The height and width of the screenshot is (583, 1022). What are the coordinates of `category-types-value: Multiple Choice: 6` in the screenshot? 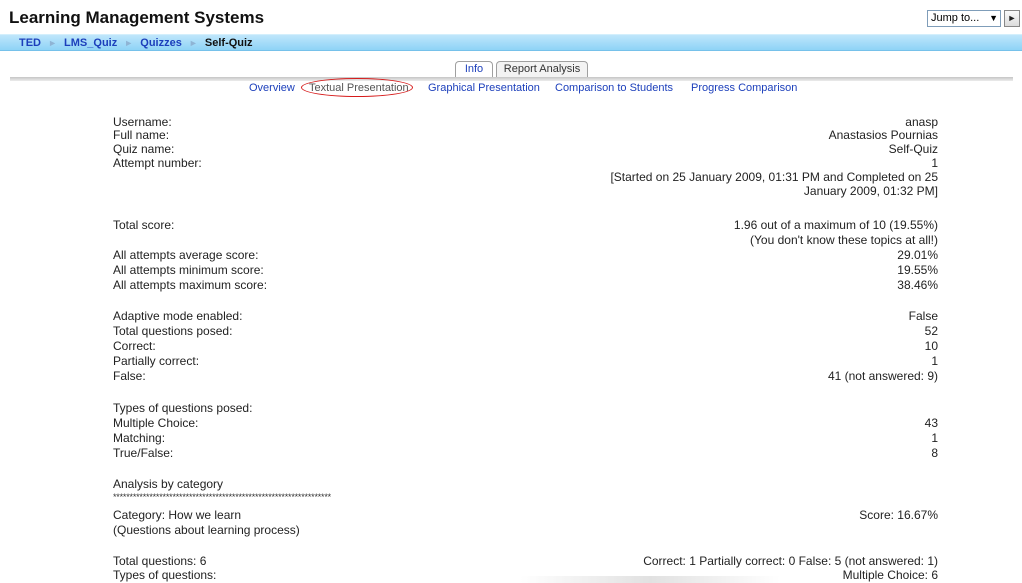 It's located at (890, 575).